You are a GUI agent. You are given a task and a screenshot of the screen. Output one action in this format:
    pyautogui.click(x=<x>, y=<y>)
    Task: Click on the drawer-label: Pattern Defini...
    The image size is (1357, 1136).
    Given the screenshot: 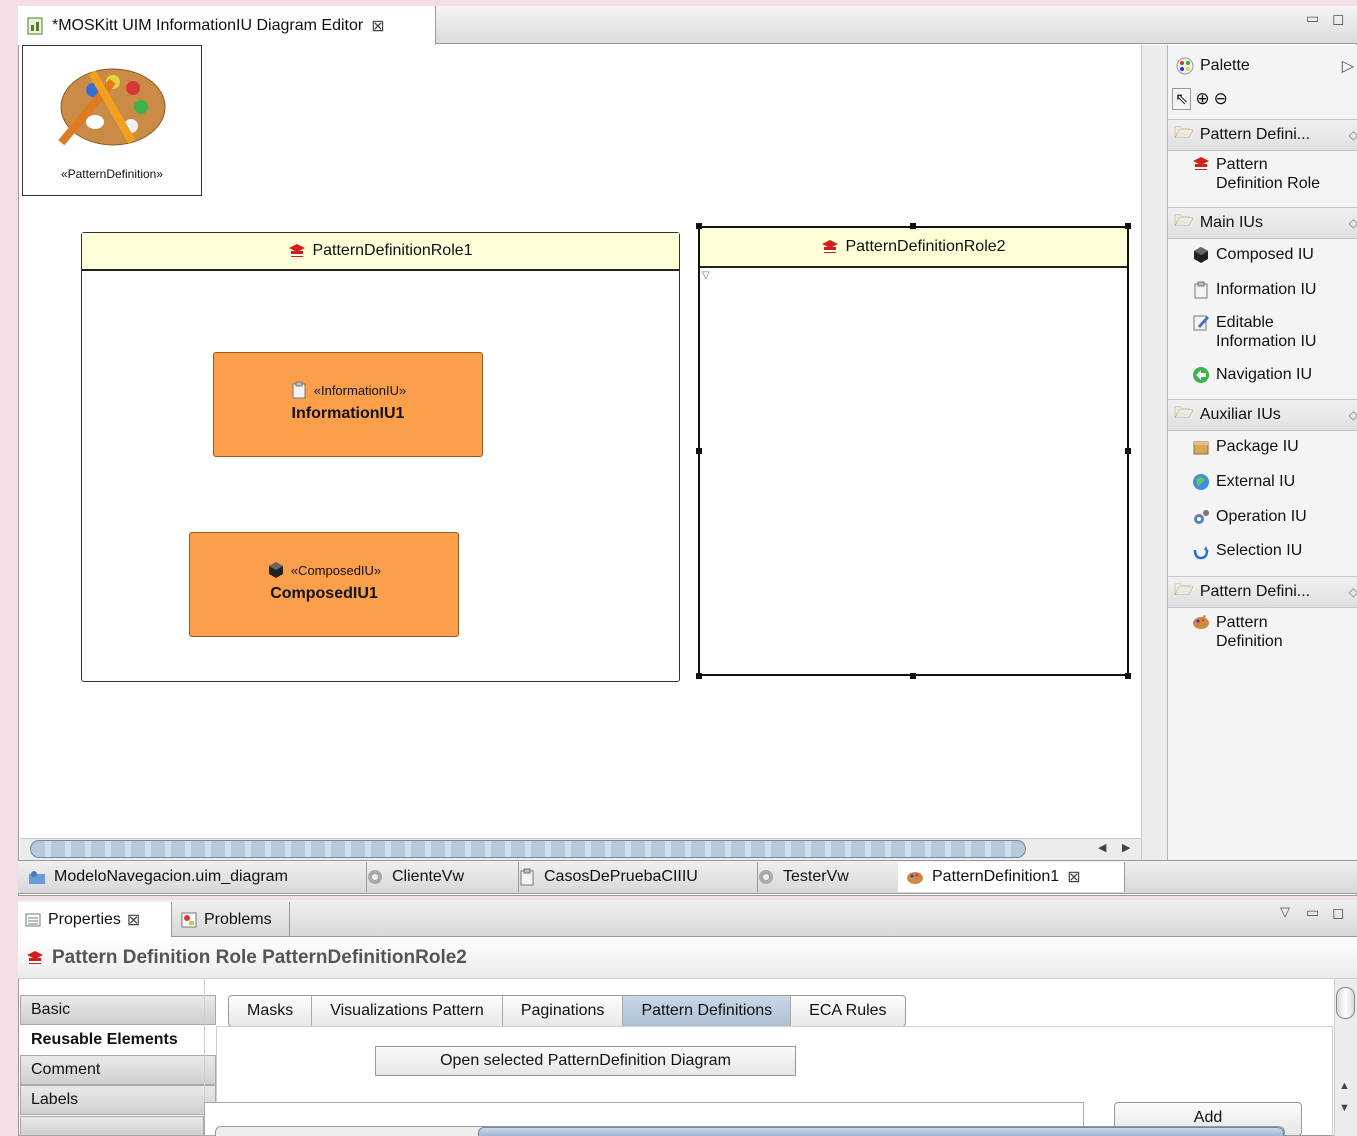 What is the action you would take?
    pyautogui.click(x=1255, y=591)
    